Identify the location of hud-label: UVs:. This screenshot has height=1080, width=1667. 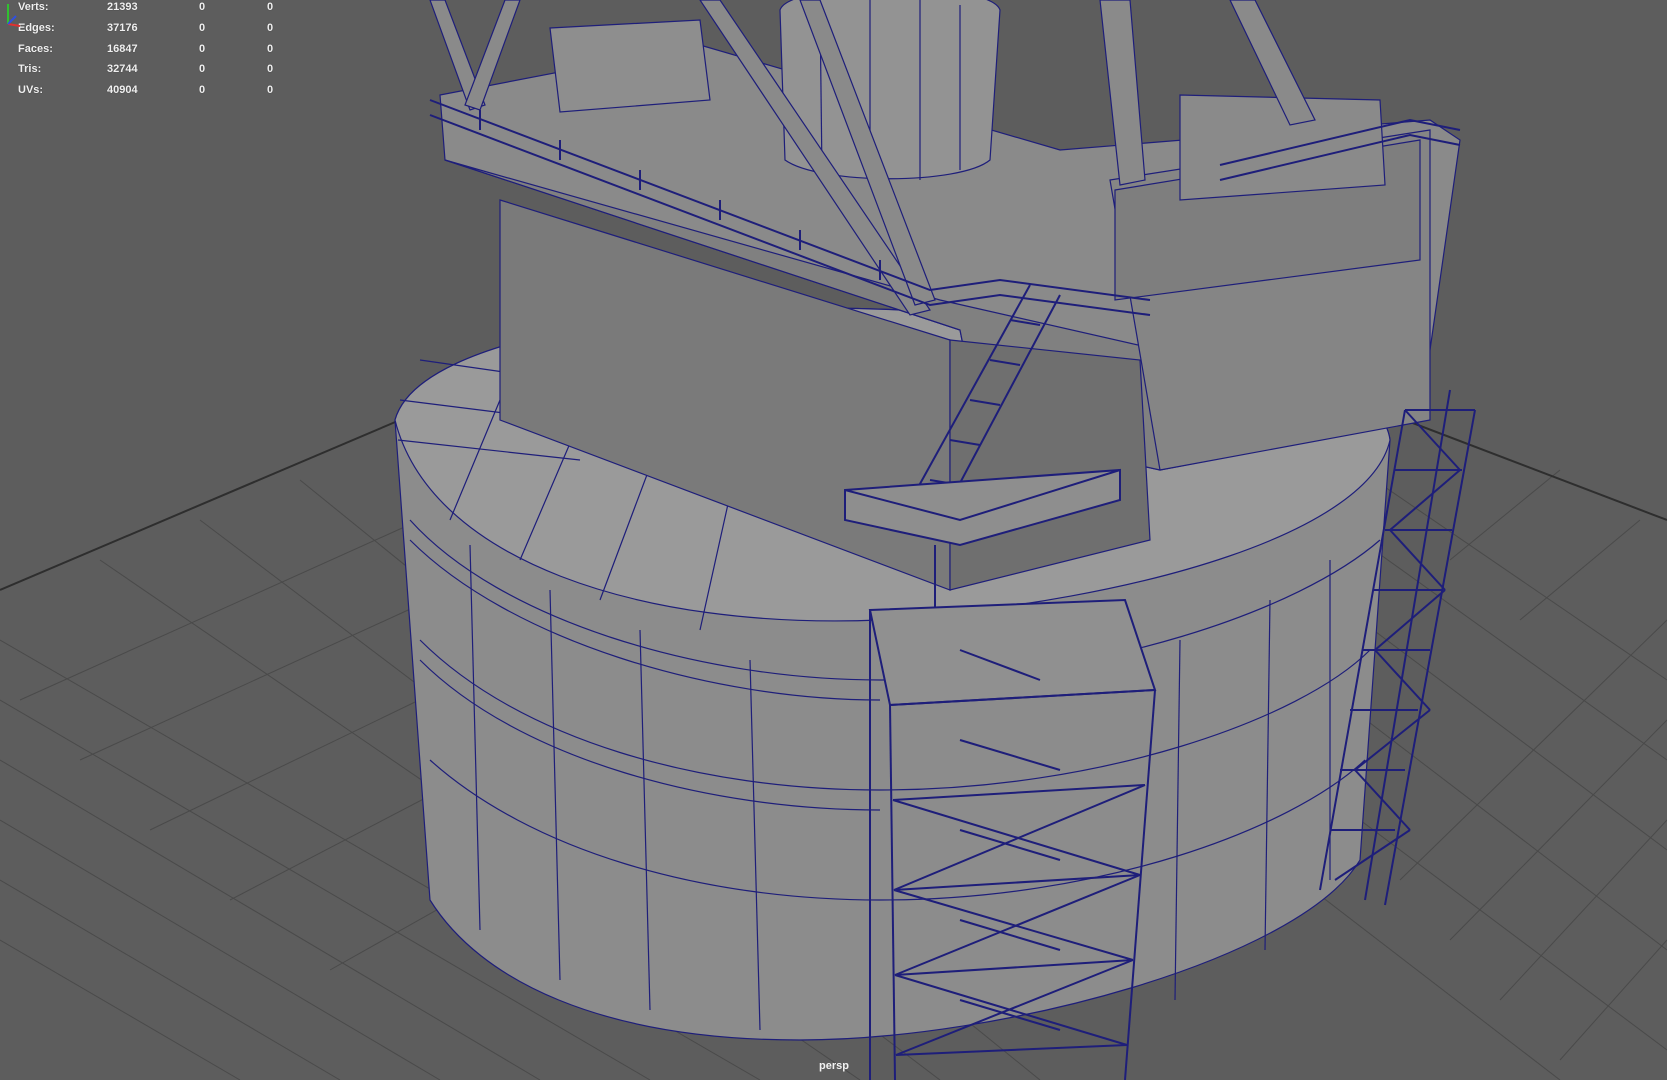
(31, 90).